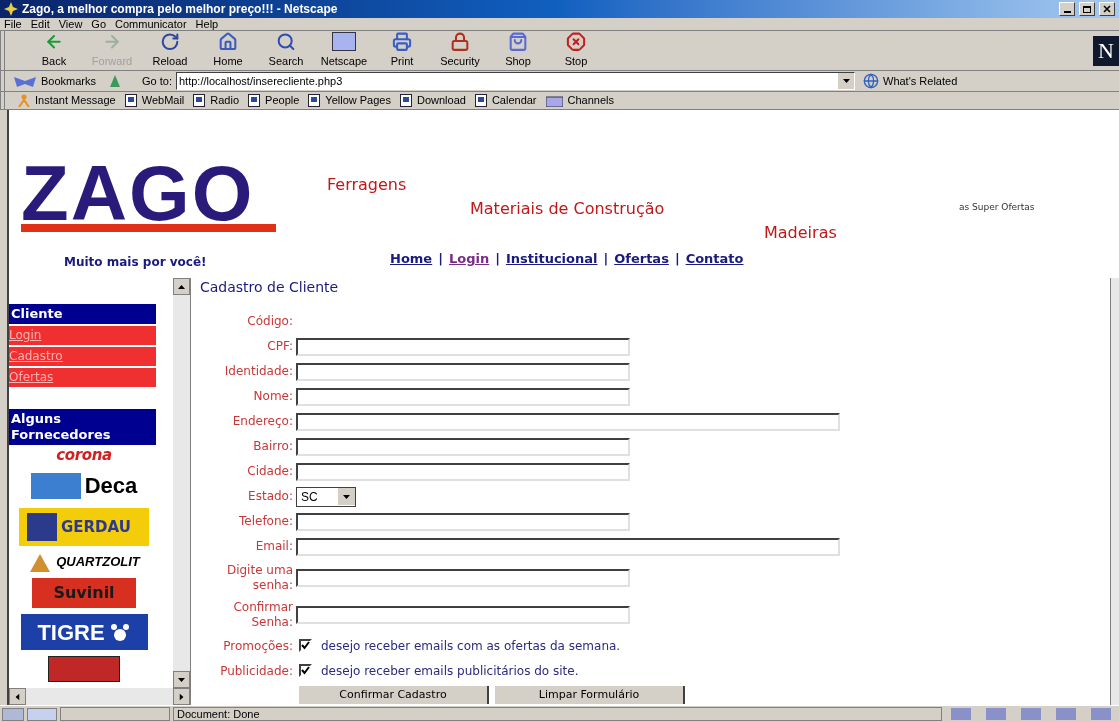 Image resolution: width=1119 pixels, height=722 pixels. What do you see at coordinates (180, 9) in the screenshot?
I see `window-title: Zago, a melhor compra pelo melhor preço!!! - Netscape` at bounding box center [180, 9].